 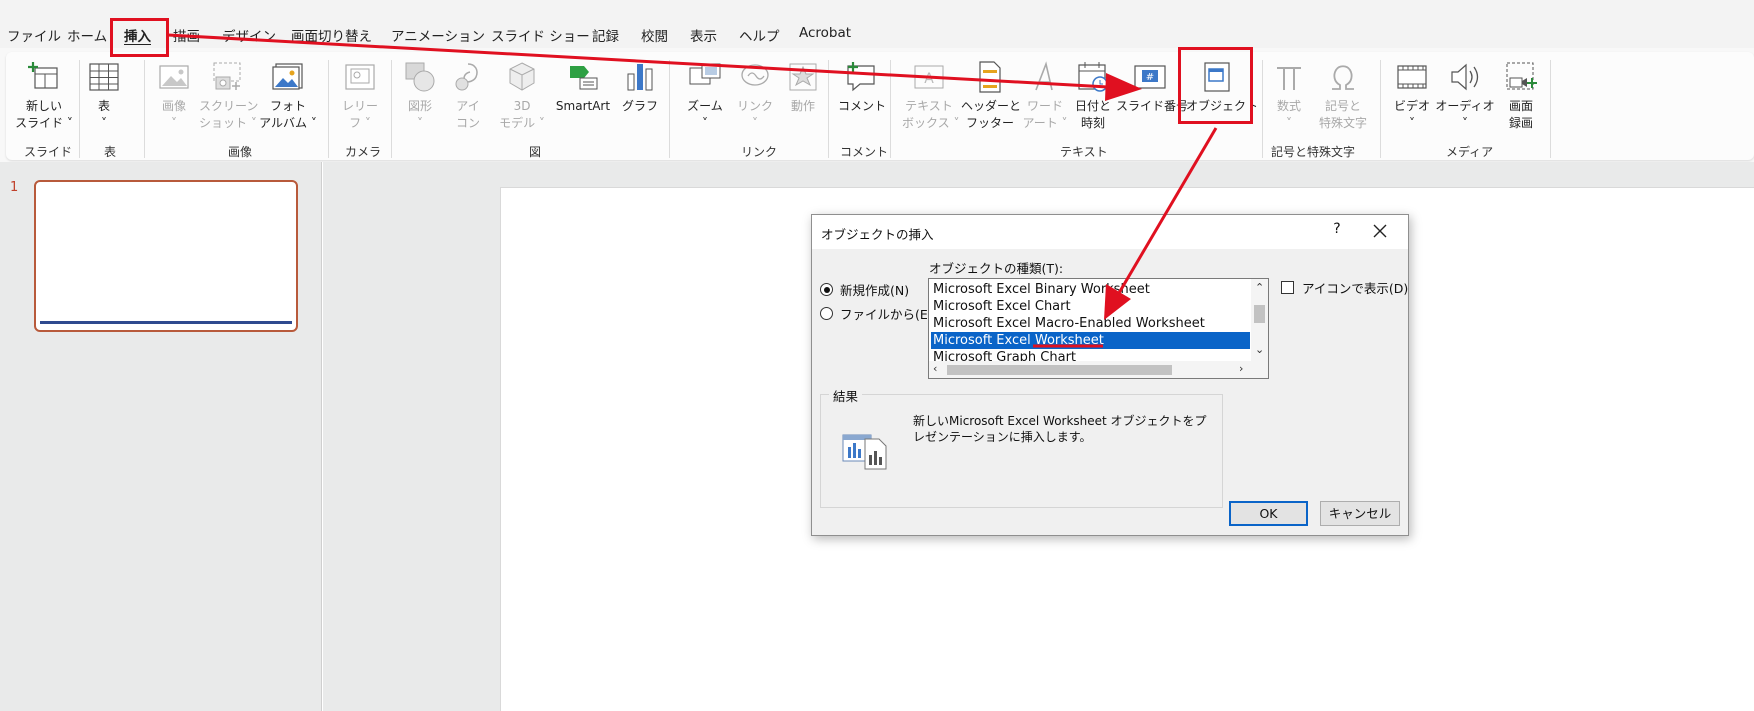 What do you see at coordinates (935, 368) in the screenshot?
I see `scroll-left-icon: ‹` at bounding box center [935, 368].